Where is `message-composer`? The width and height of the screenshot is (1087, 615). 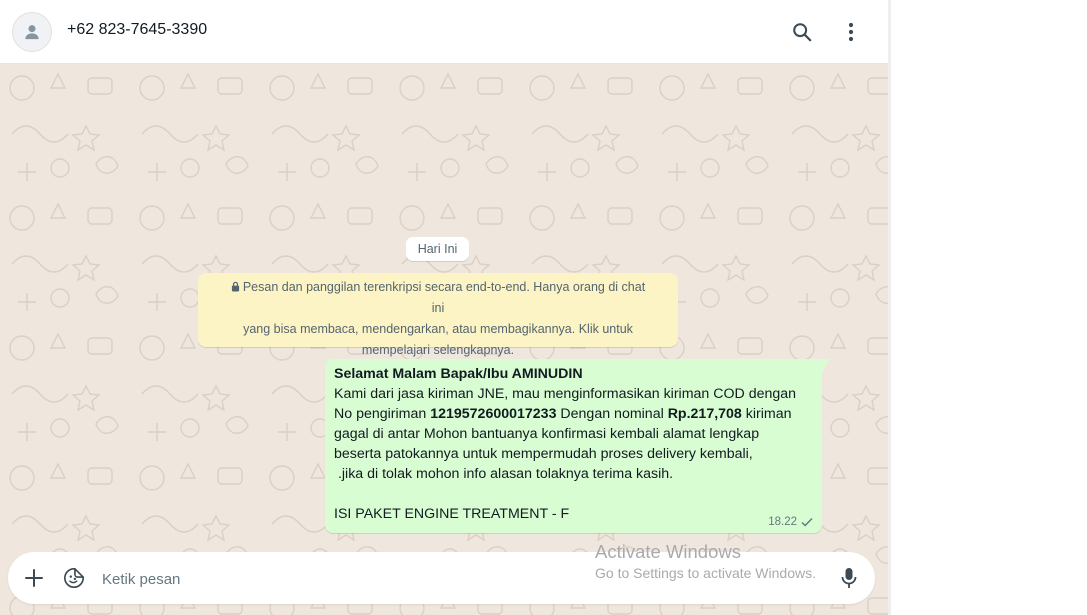
message-composer is located at coordinates (441, 579).